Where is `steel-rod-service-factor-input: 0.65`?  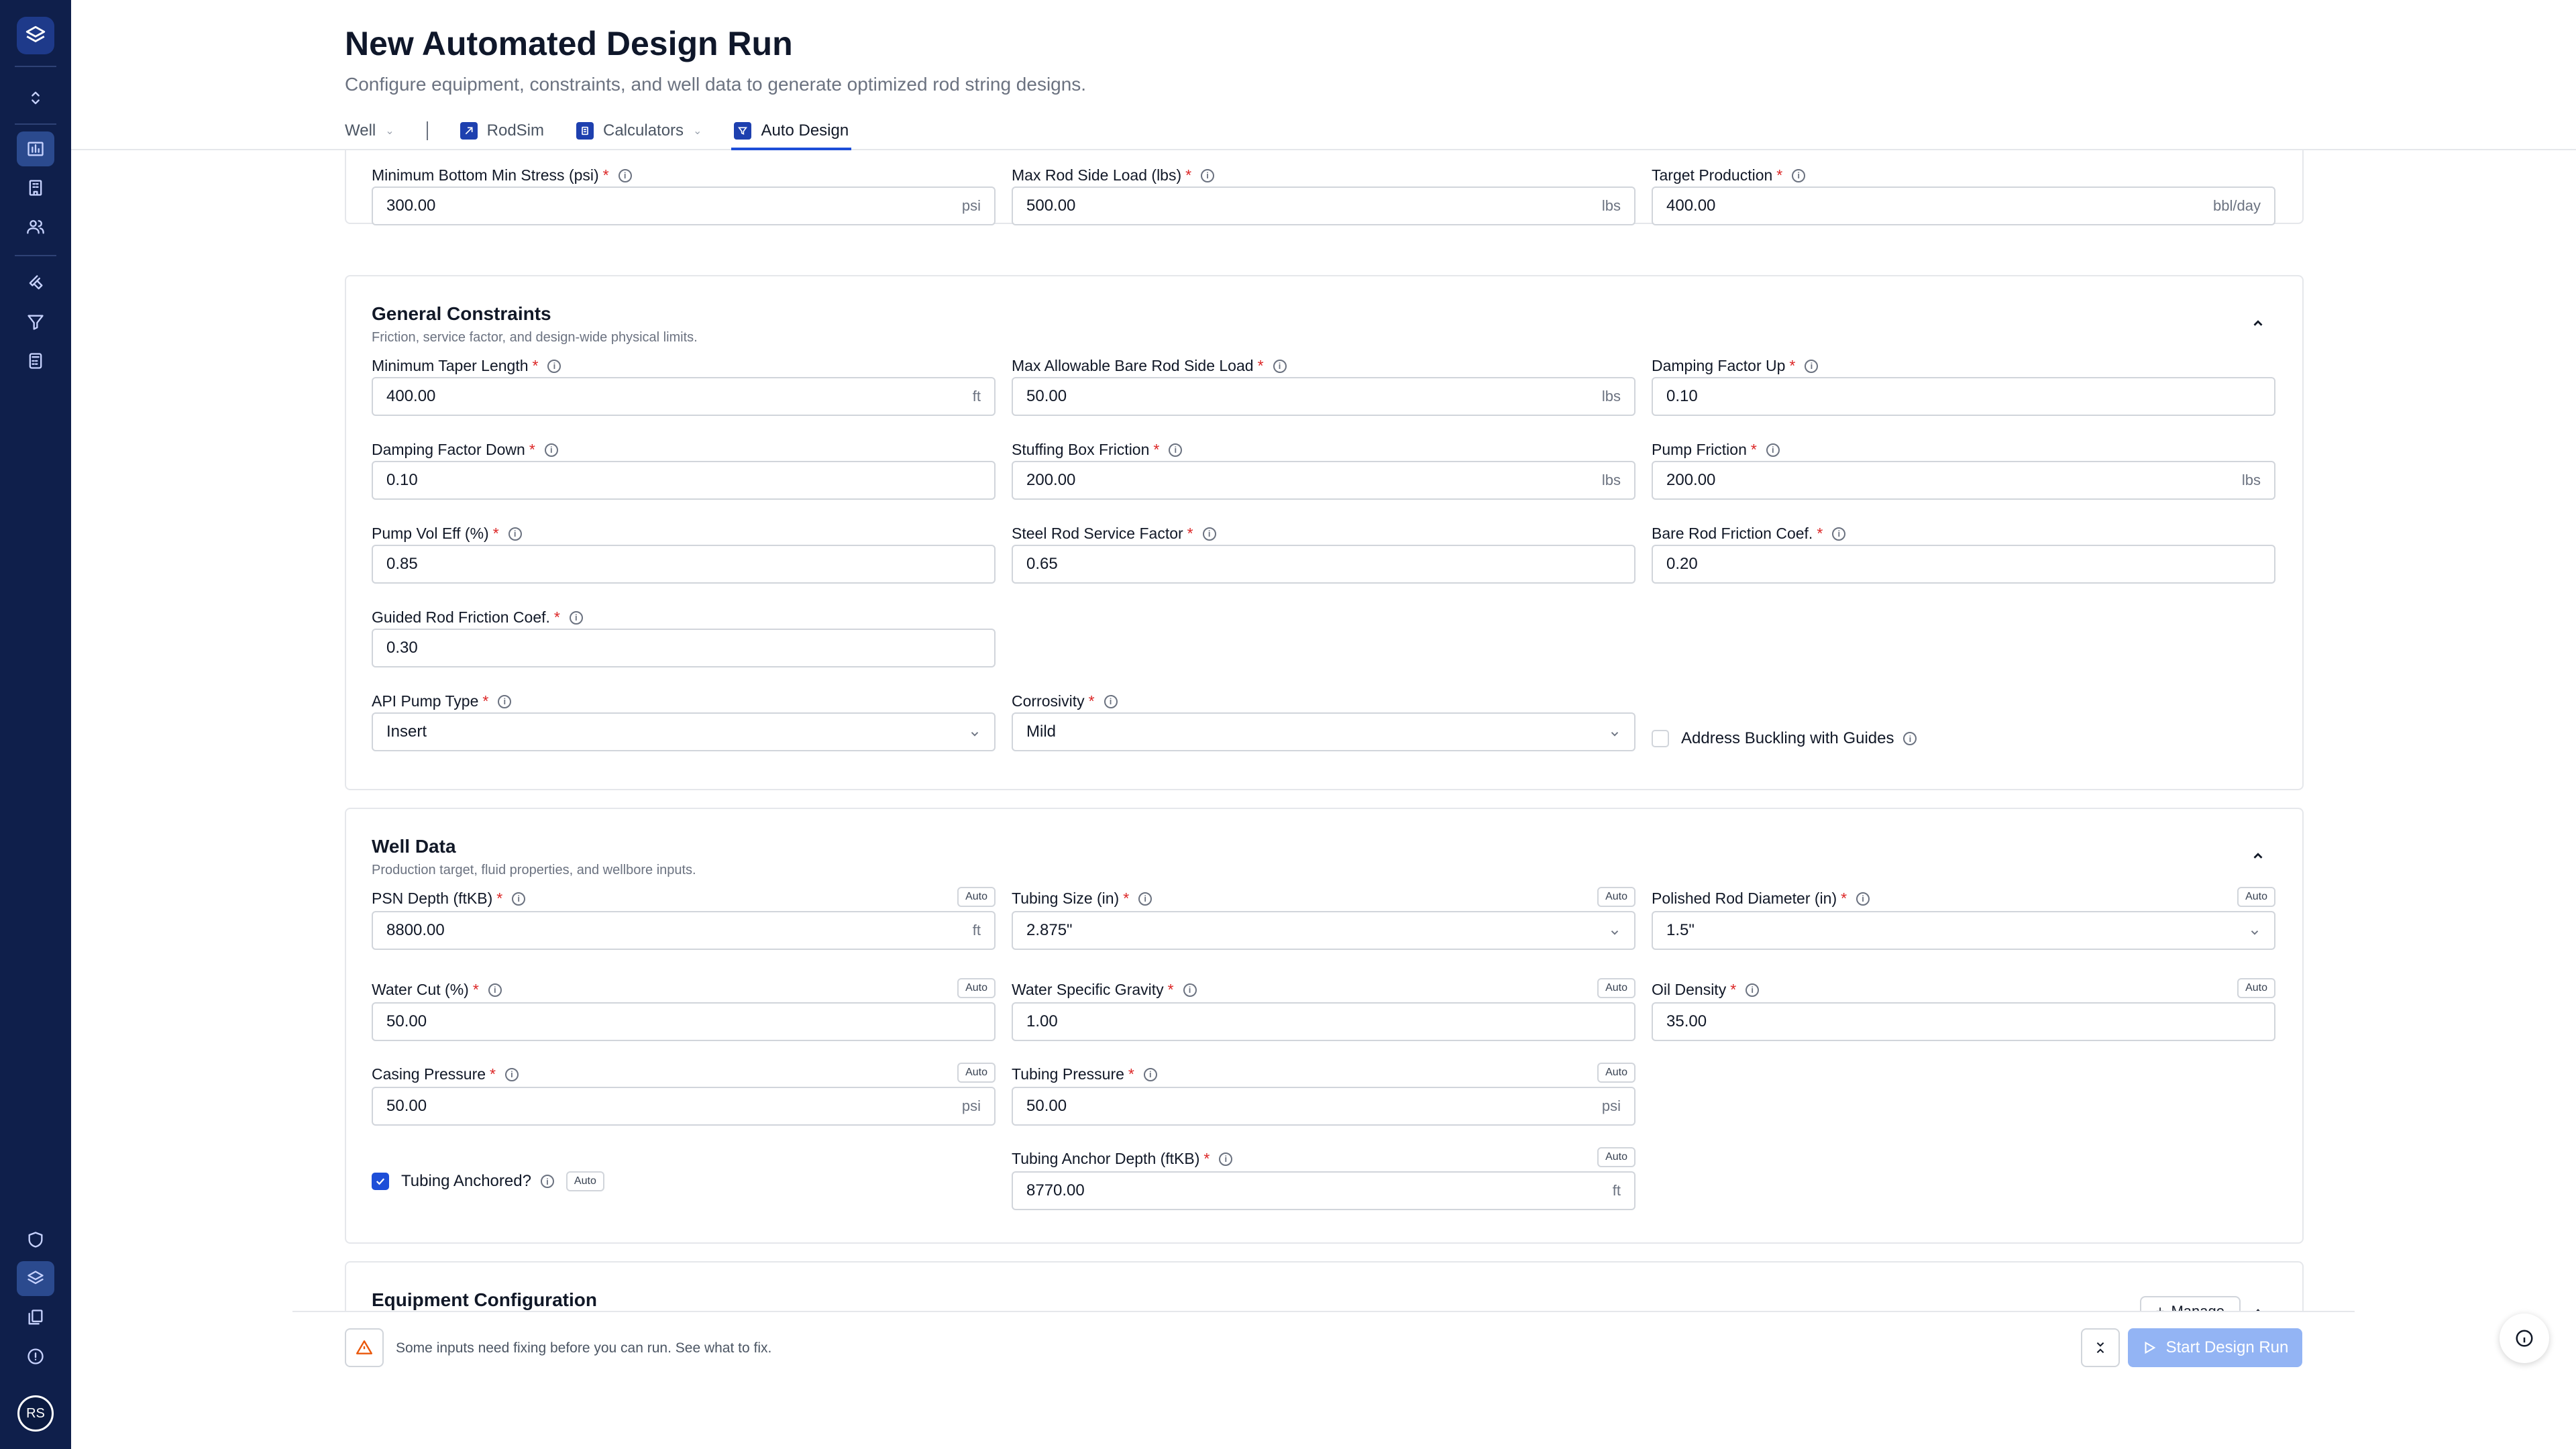
steel-rod-service-factor-input: 0.65 is located at coordinates (1323, 564).